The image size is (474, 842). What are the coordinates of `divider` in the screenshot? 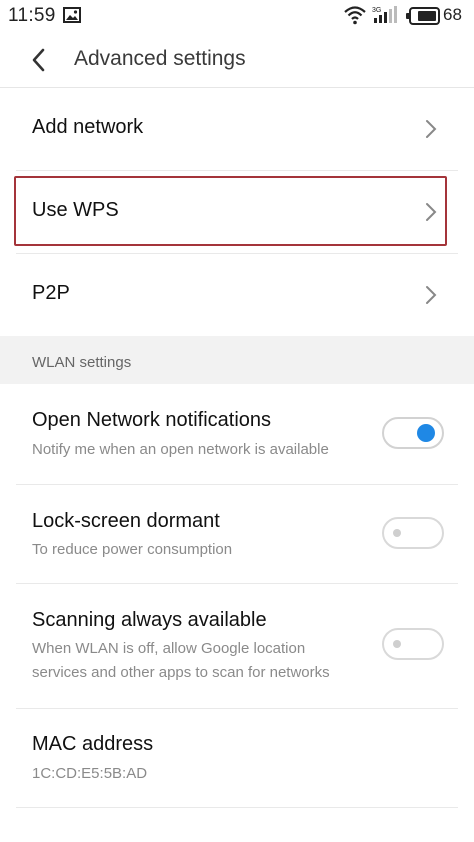 It's located at (237, 807).